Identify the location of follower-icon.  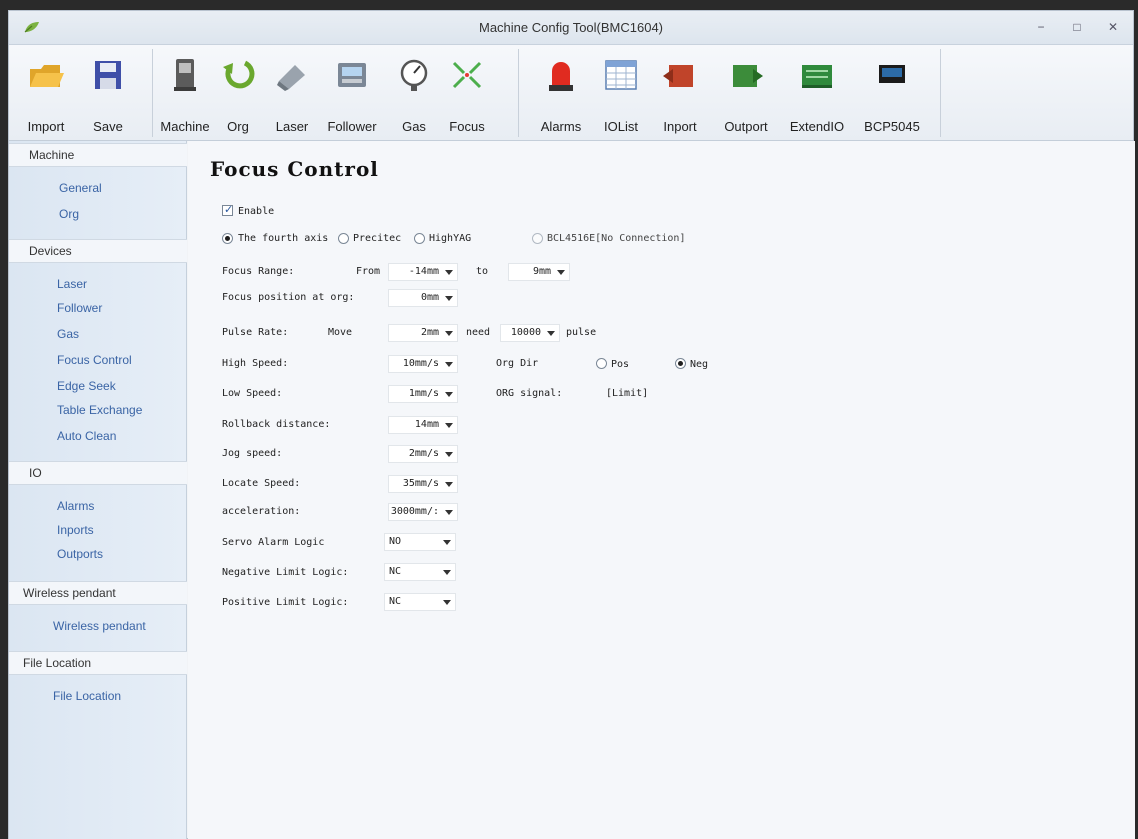
(352, 75).